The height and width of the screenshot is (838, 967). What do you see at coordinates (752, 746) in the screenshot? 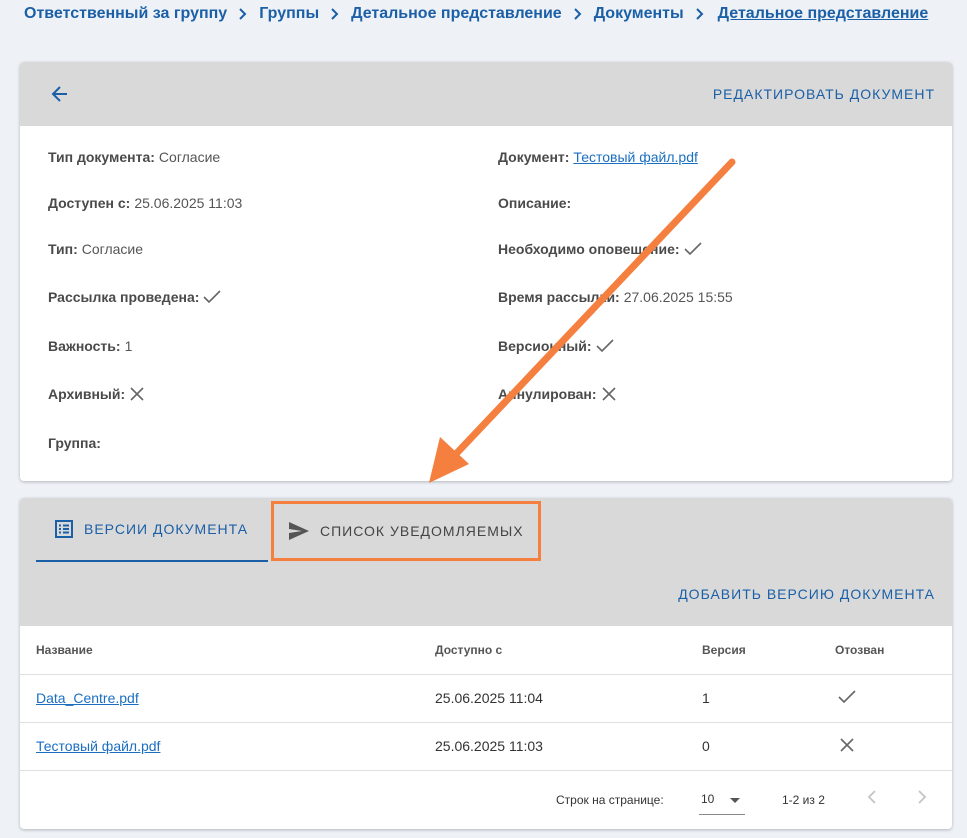
I see `cell-version: 0` at bounding box center [752, 746].